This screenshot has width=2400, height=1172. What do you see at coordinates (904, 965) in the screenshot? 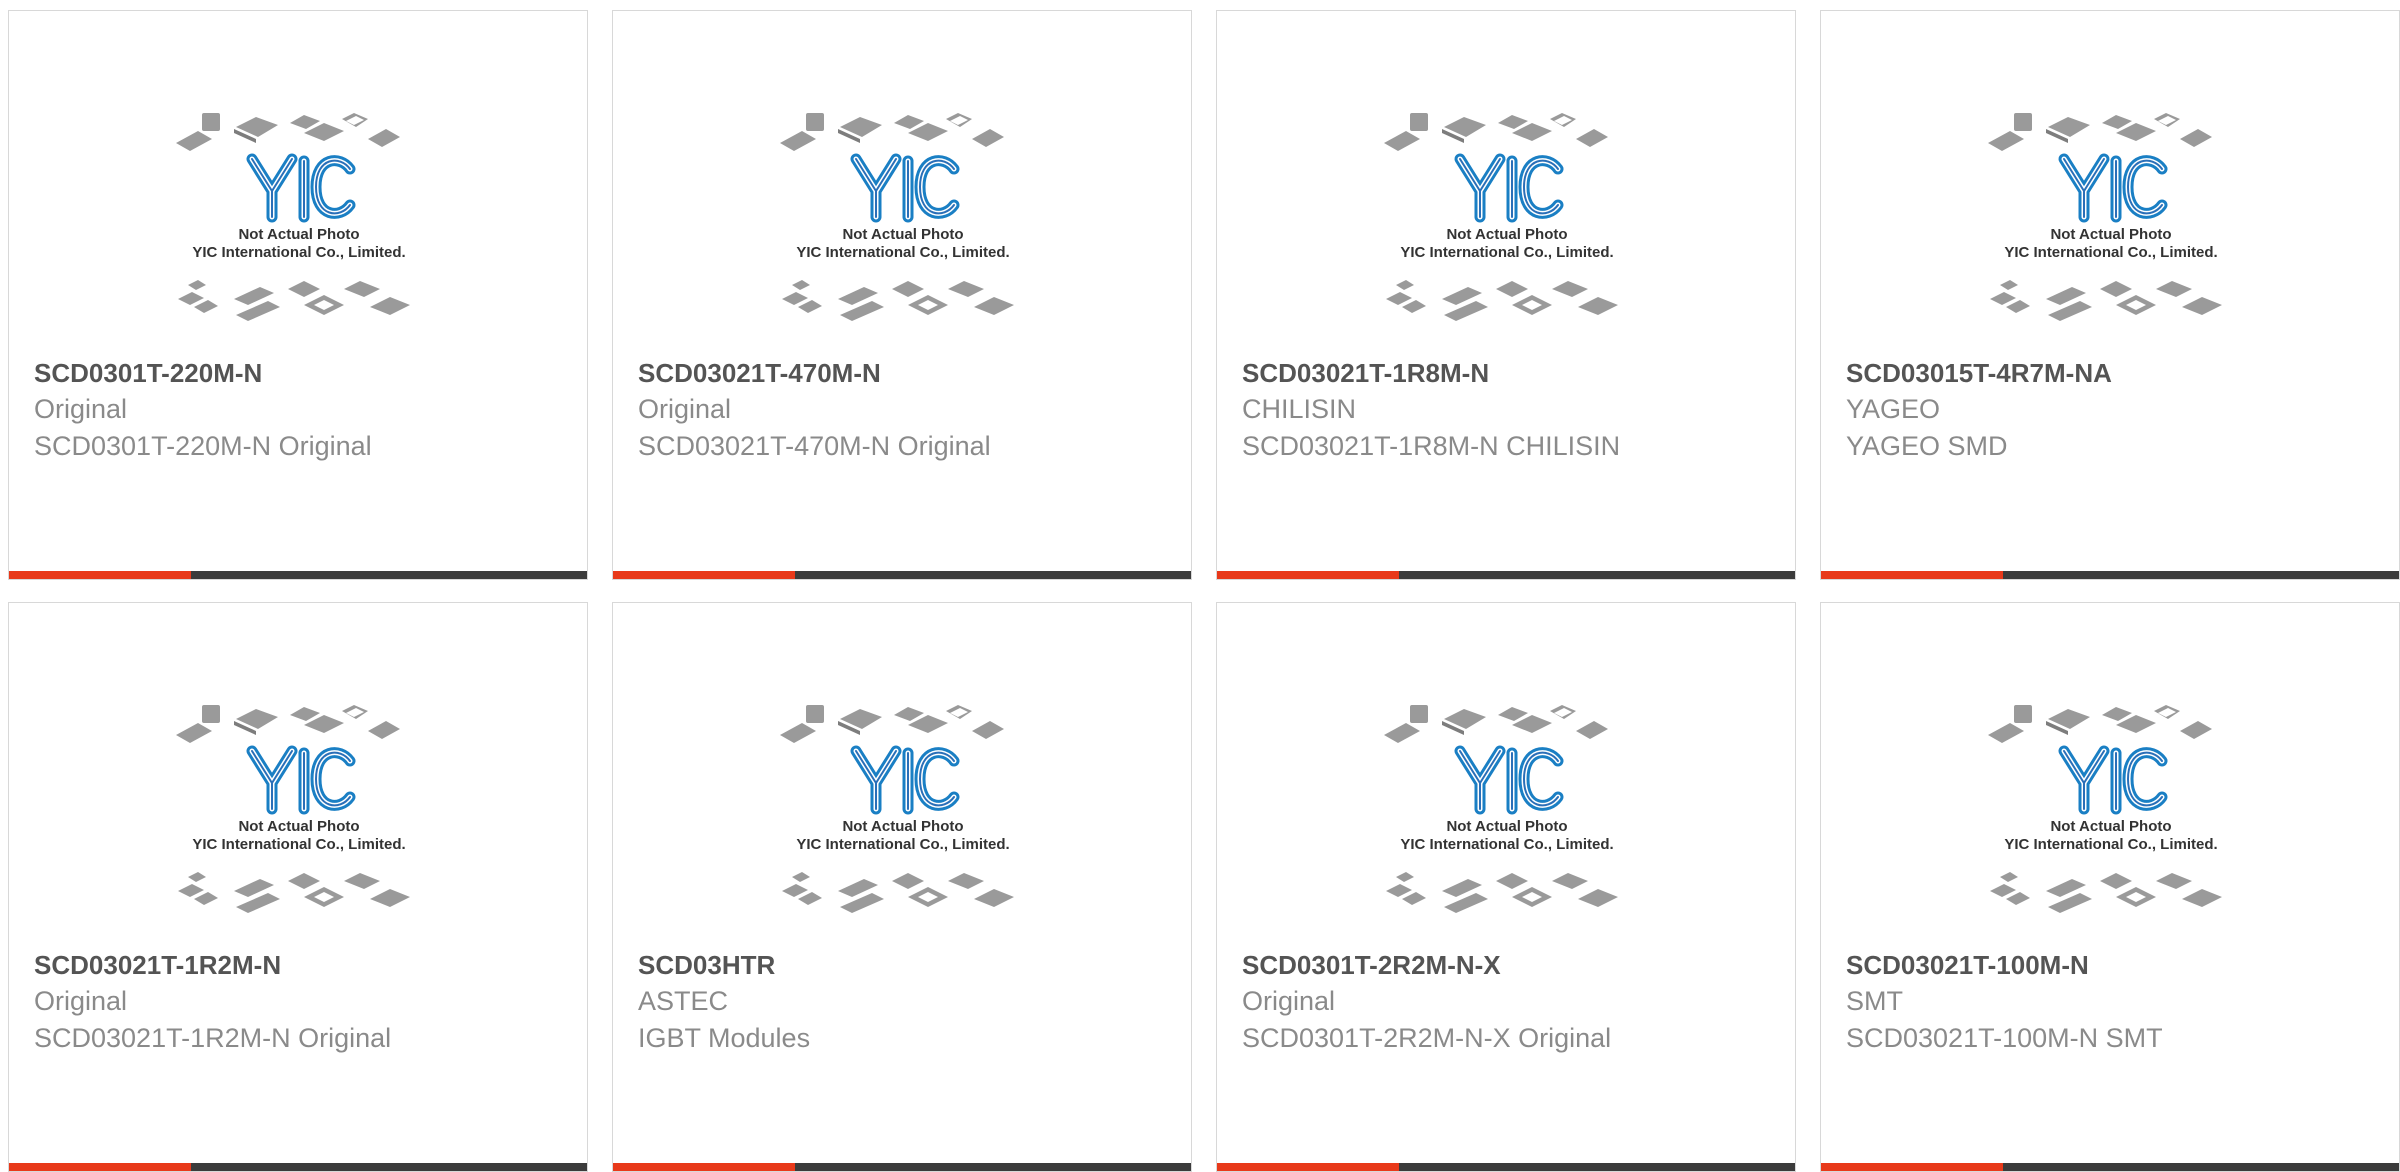
I see `part-number: SCD03HTR` at bounding box center [904, 965].